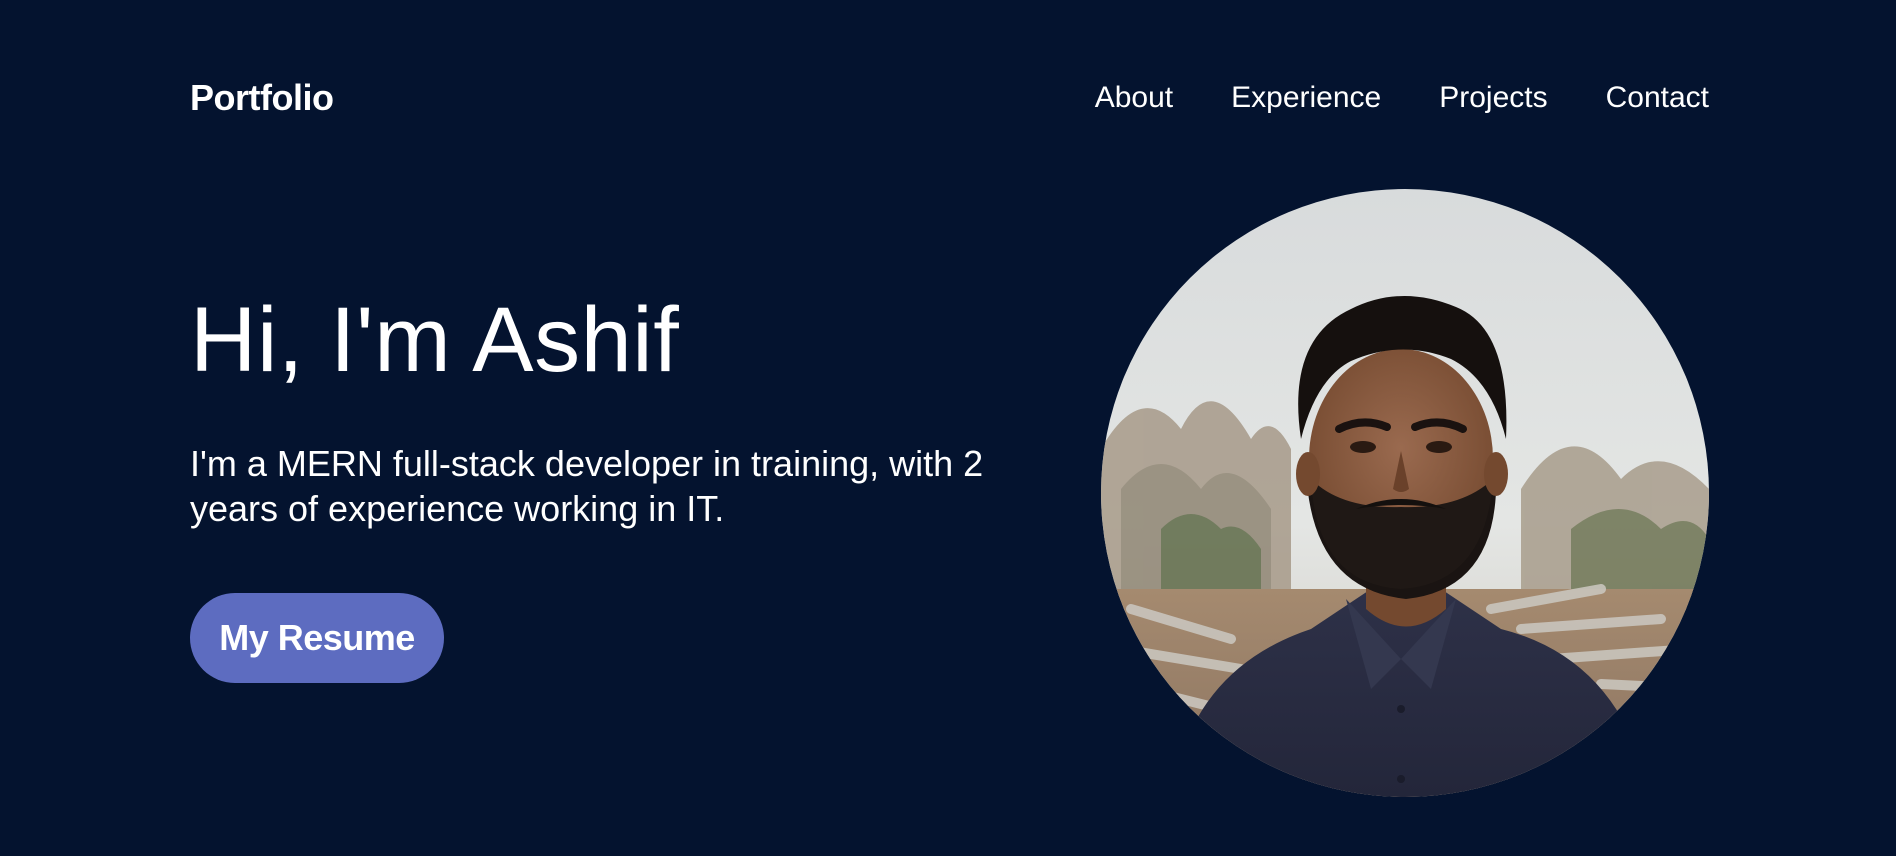 Image resolution: width=1896 pixels, height=856 pixels. I want to click on brand-logo: Portfolio, so click(262, 98).